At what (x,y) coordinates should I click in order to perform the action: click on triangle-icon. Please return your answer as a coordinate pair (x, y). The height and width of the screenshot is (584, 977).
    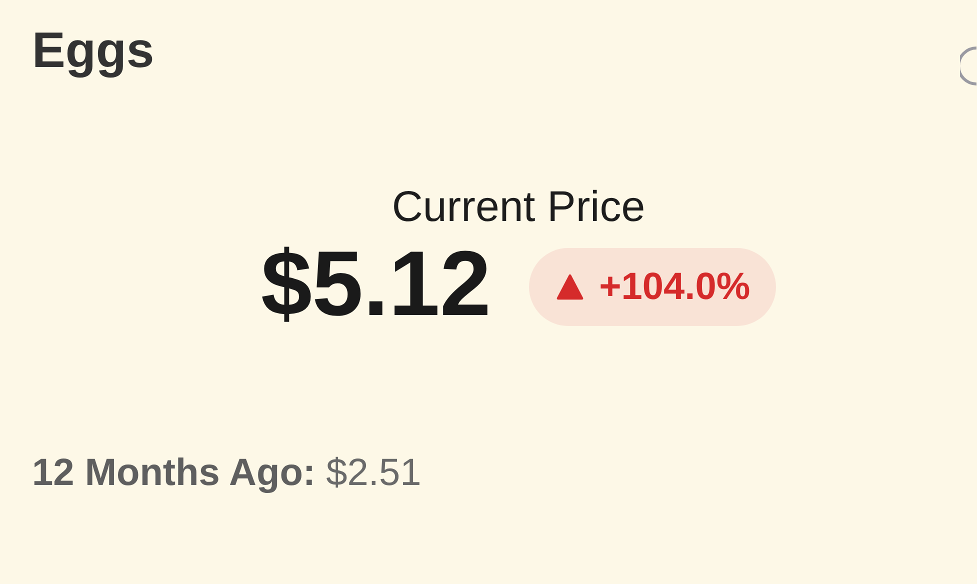
    Looking at the image, I should click on (570, 287).